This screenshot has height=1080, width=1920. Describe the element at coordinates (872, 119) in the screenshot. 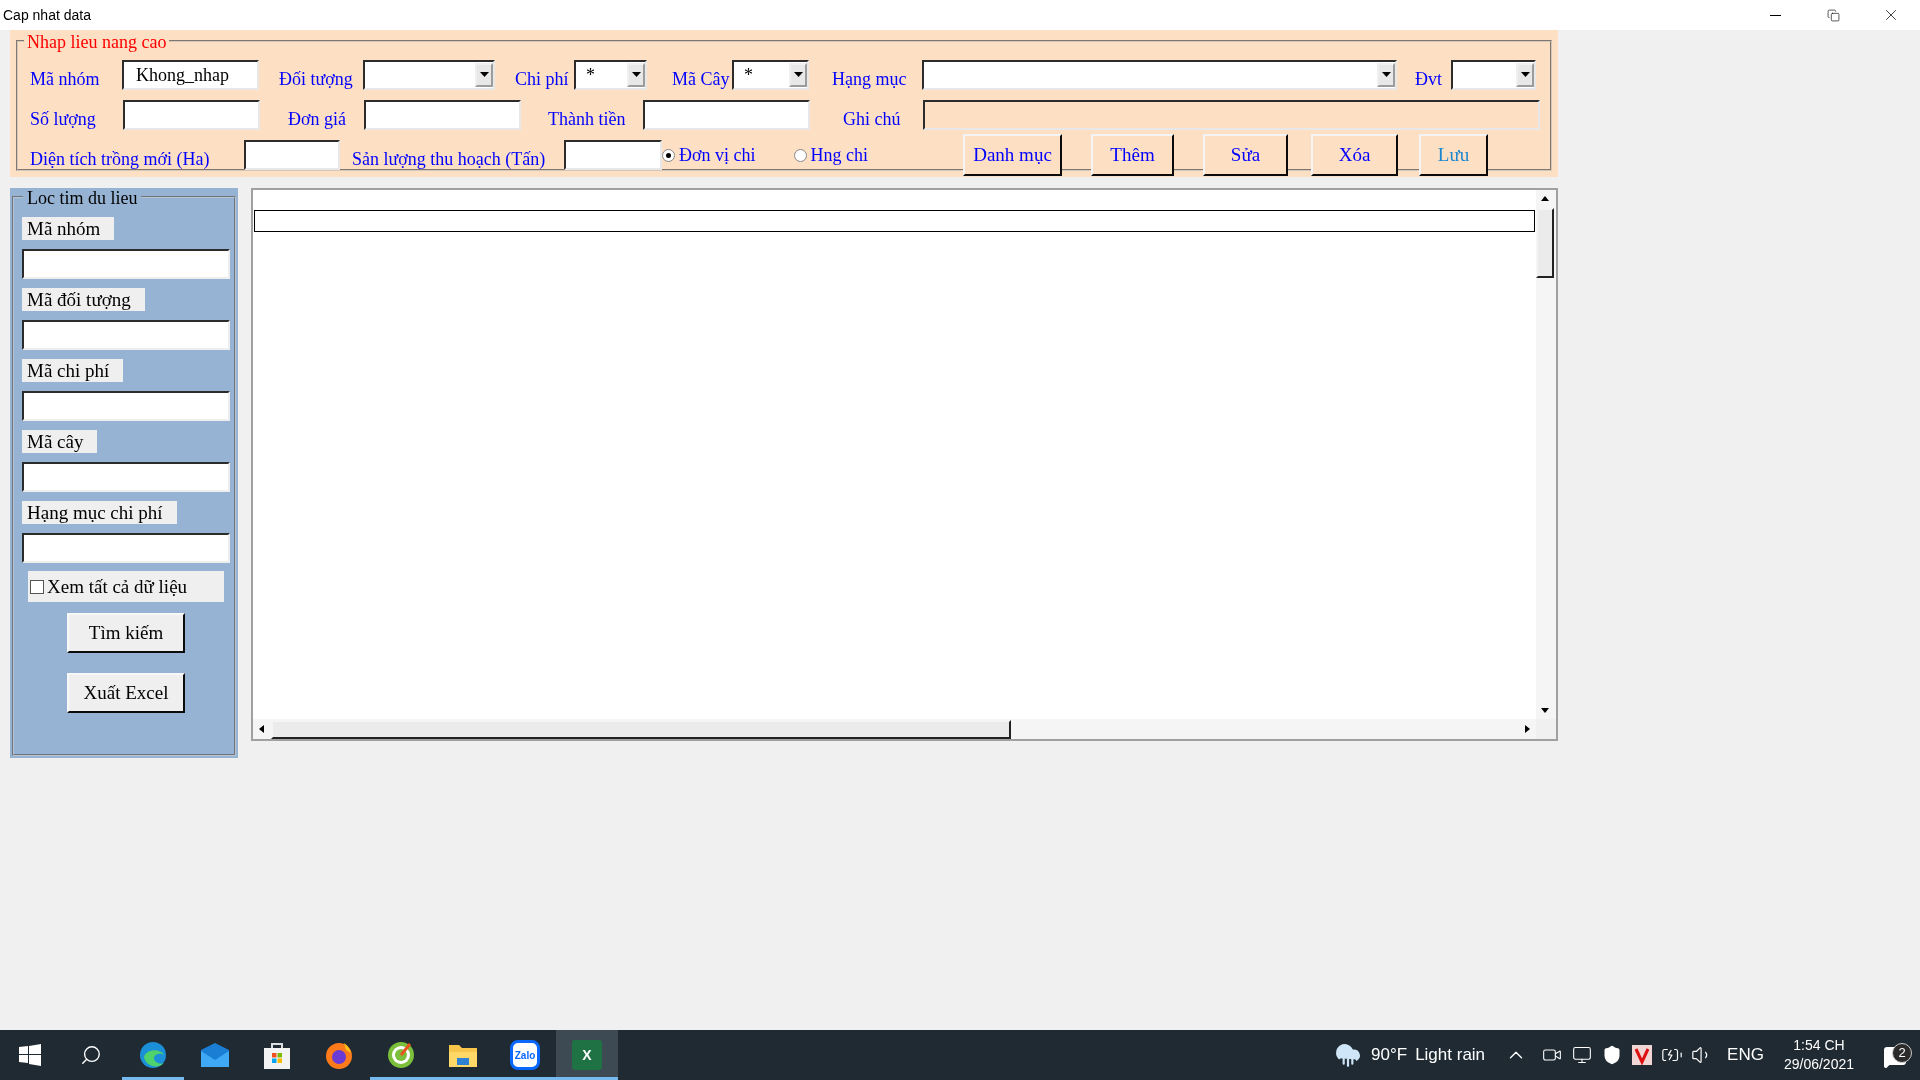

I see `field-label: Ghi chú` at that location.